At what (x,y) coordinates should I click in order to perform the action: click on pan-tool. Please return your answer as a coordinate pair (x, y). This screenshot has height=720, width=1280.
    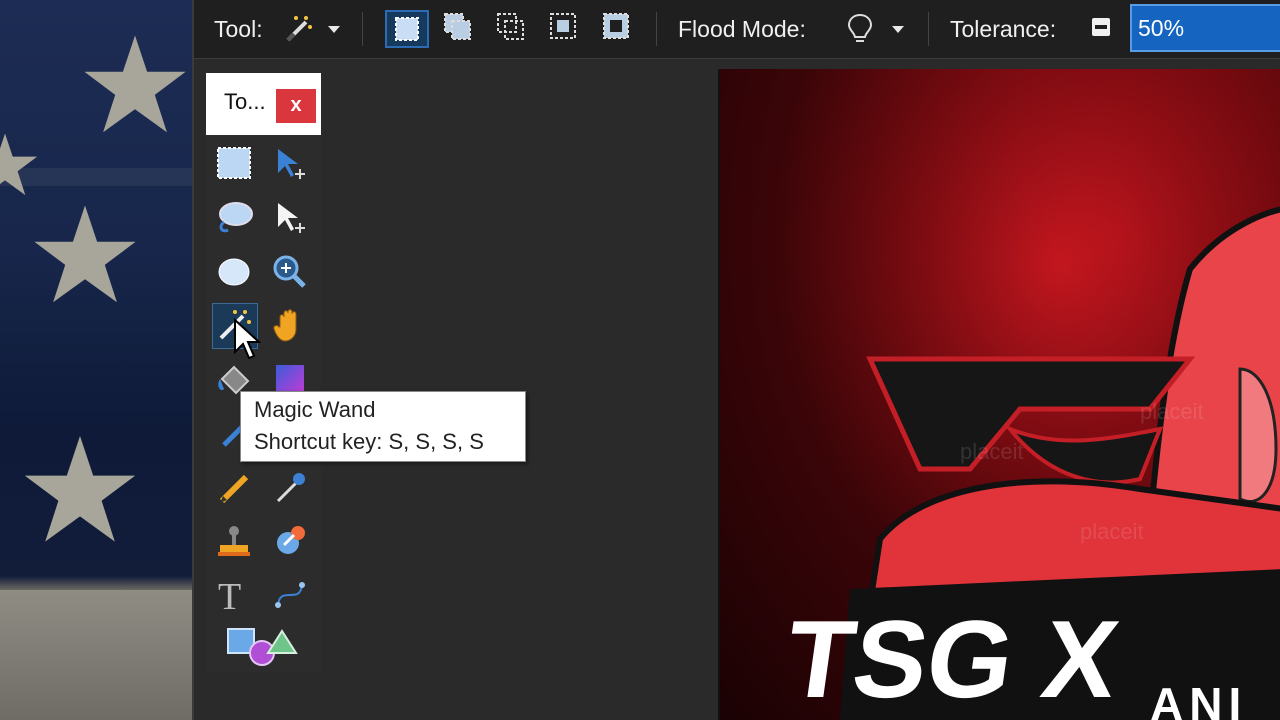
    Looking at the image, I should click on (290, 325).